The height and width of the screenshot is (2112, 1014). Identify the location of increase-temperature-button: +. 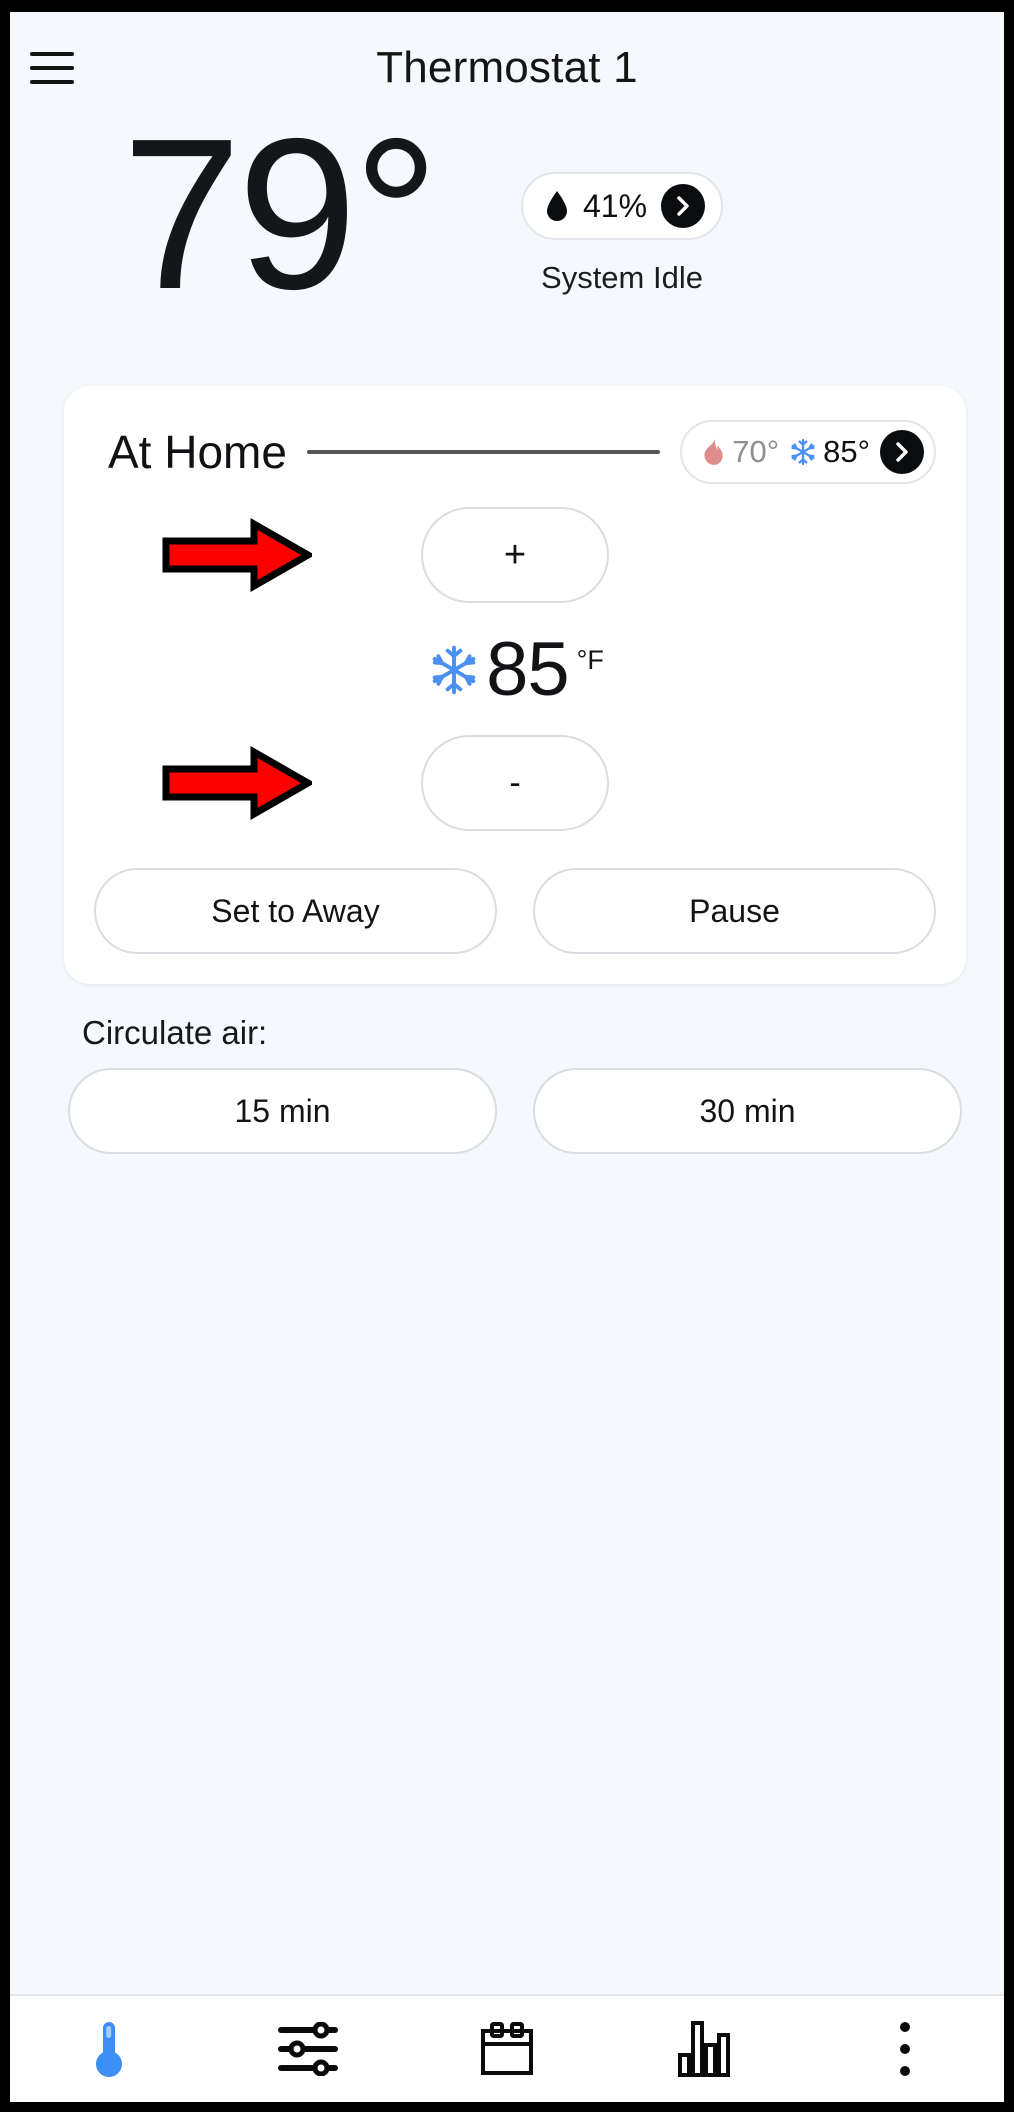
(515, 555).